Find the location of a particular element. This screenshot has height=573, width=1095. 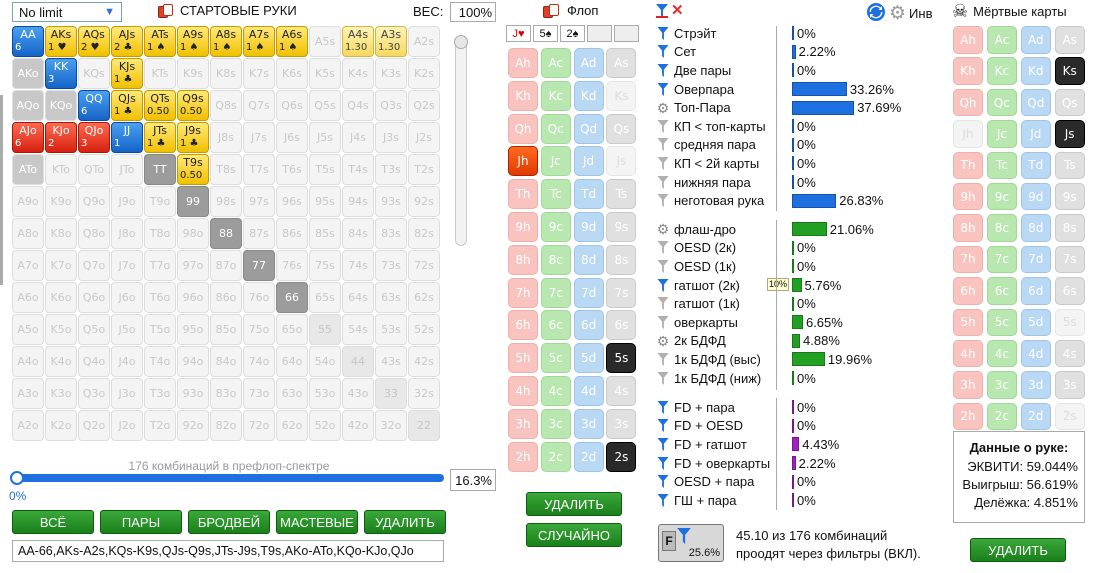

hand-cell-K9o: K9o is located at coordinates (61, 201).